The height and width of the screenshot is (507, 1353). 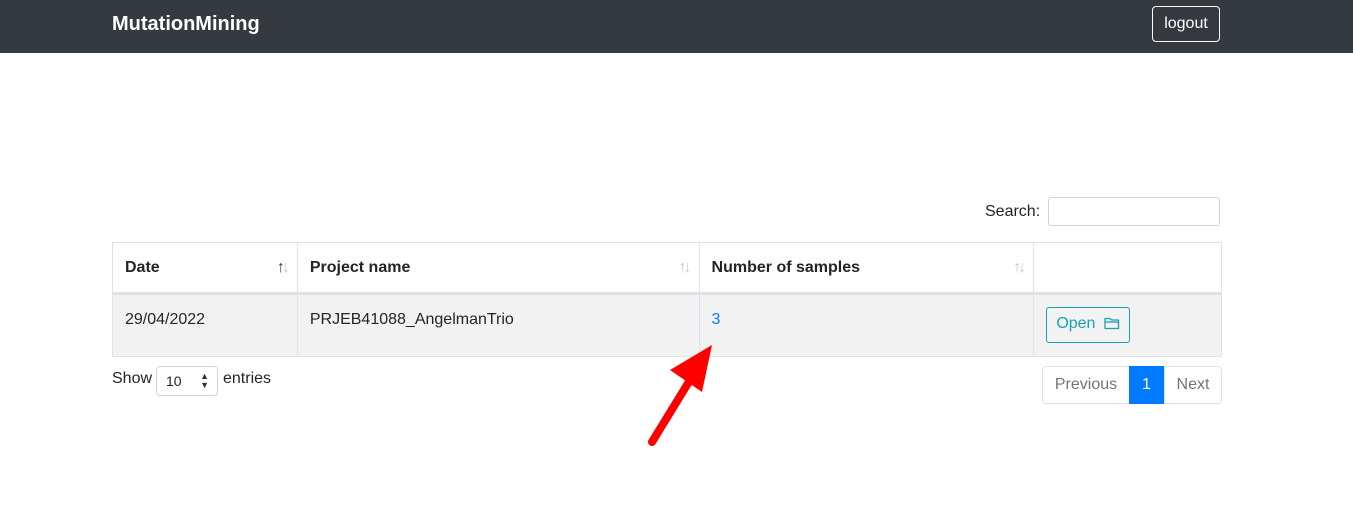 What do you see at coordinates (360, 267) in the screenshot?
I see `column-header-label: Project name` at bounding box center [360, 267].